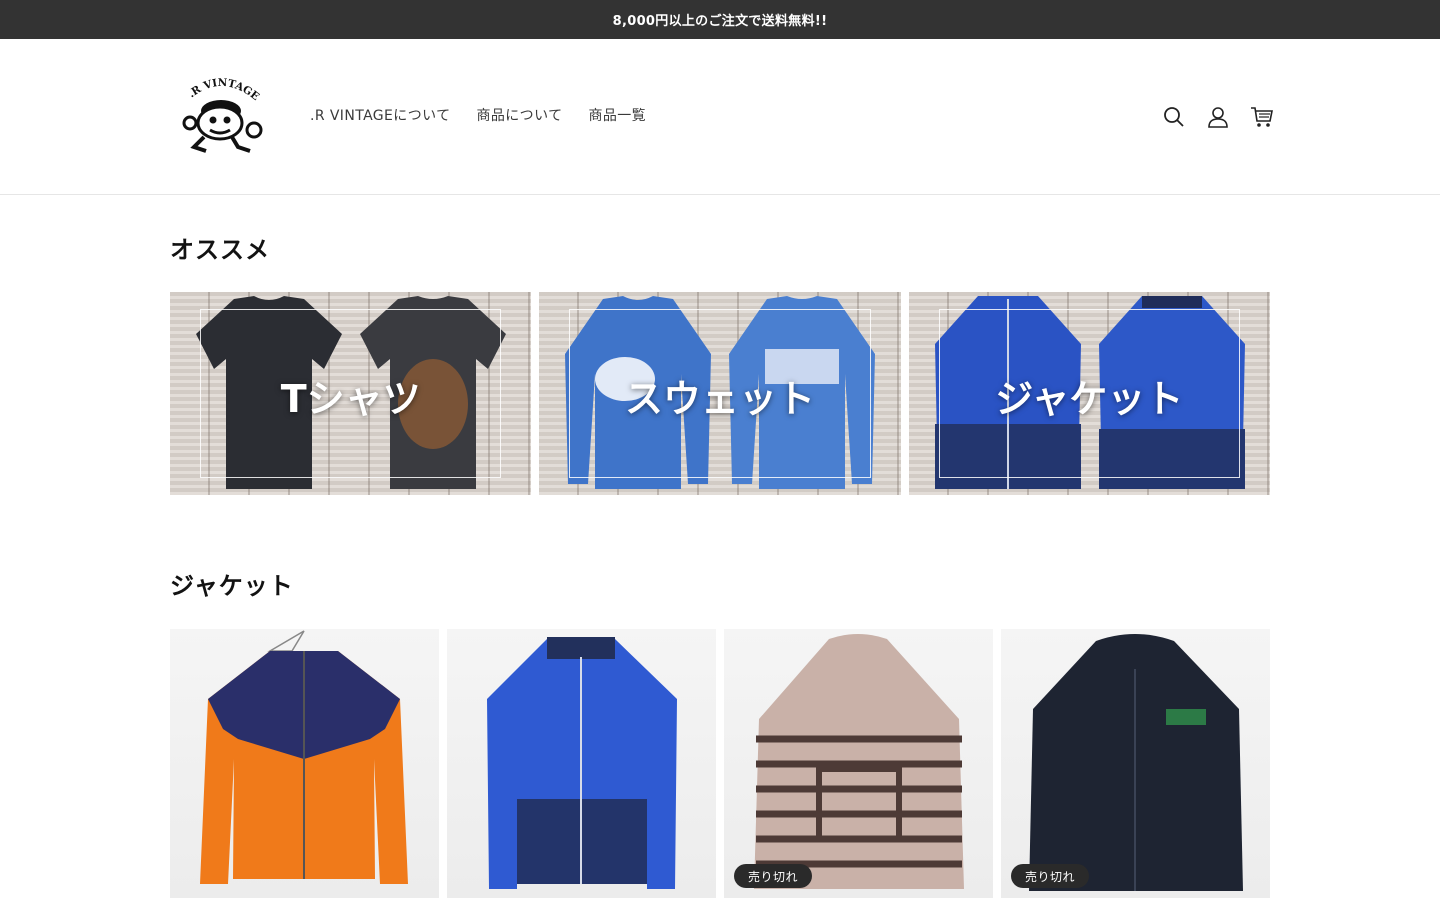  Describe the element at coordinates (223, 90) in the screenshot. I see `svg-text: .R VINTAGE` at that location.